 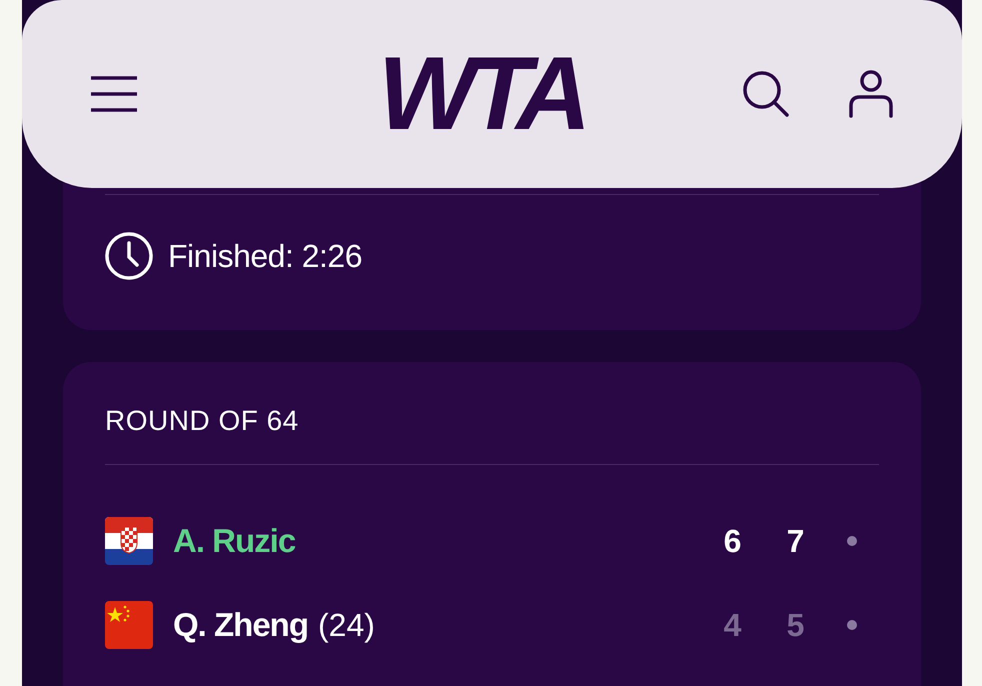 What do you see at coordinates (114, 94) in the screenshot?
I see `menu-icon` at bounding box center [114, 94].